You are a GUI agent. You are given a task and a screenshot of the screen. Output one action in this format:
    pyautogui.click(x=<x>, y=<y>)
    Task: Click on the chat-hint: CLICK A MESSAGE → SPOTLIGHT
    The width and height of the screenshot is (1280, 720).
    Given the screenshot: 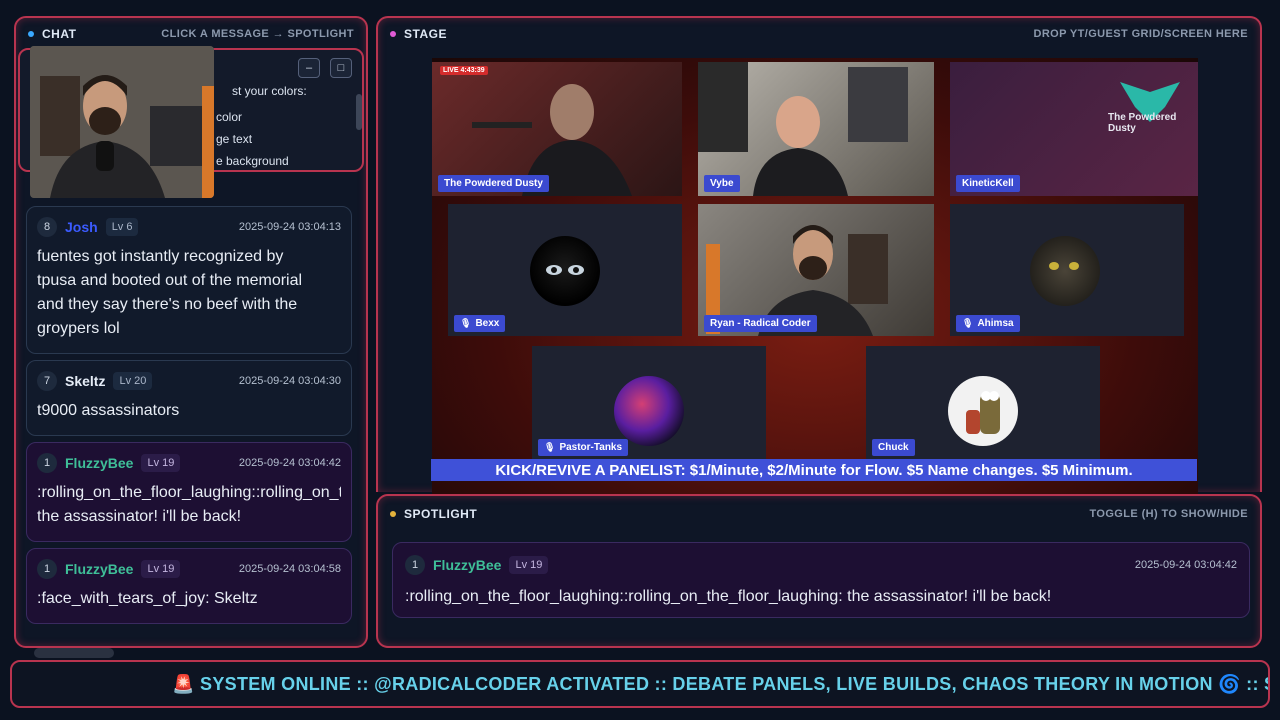 What is the action you would take?
    pyautogui.click(x=257, y=34)
    